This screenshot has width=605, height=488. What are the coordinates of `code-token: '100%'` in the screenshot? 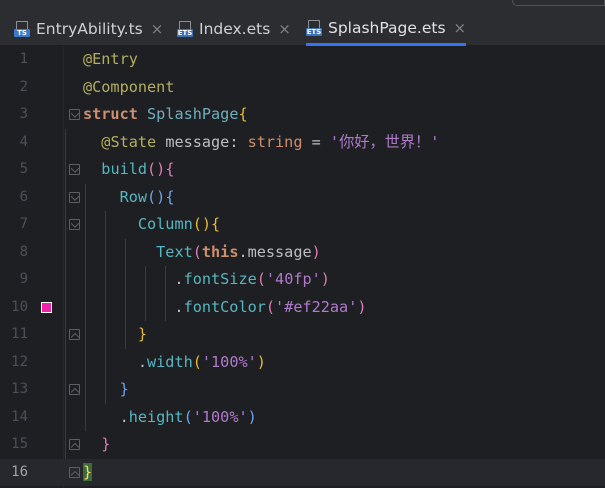 It's located at (229, 361).